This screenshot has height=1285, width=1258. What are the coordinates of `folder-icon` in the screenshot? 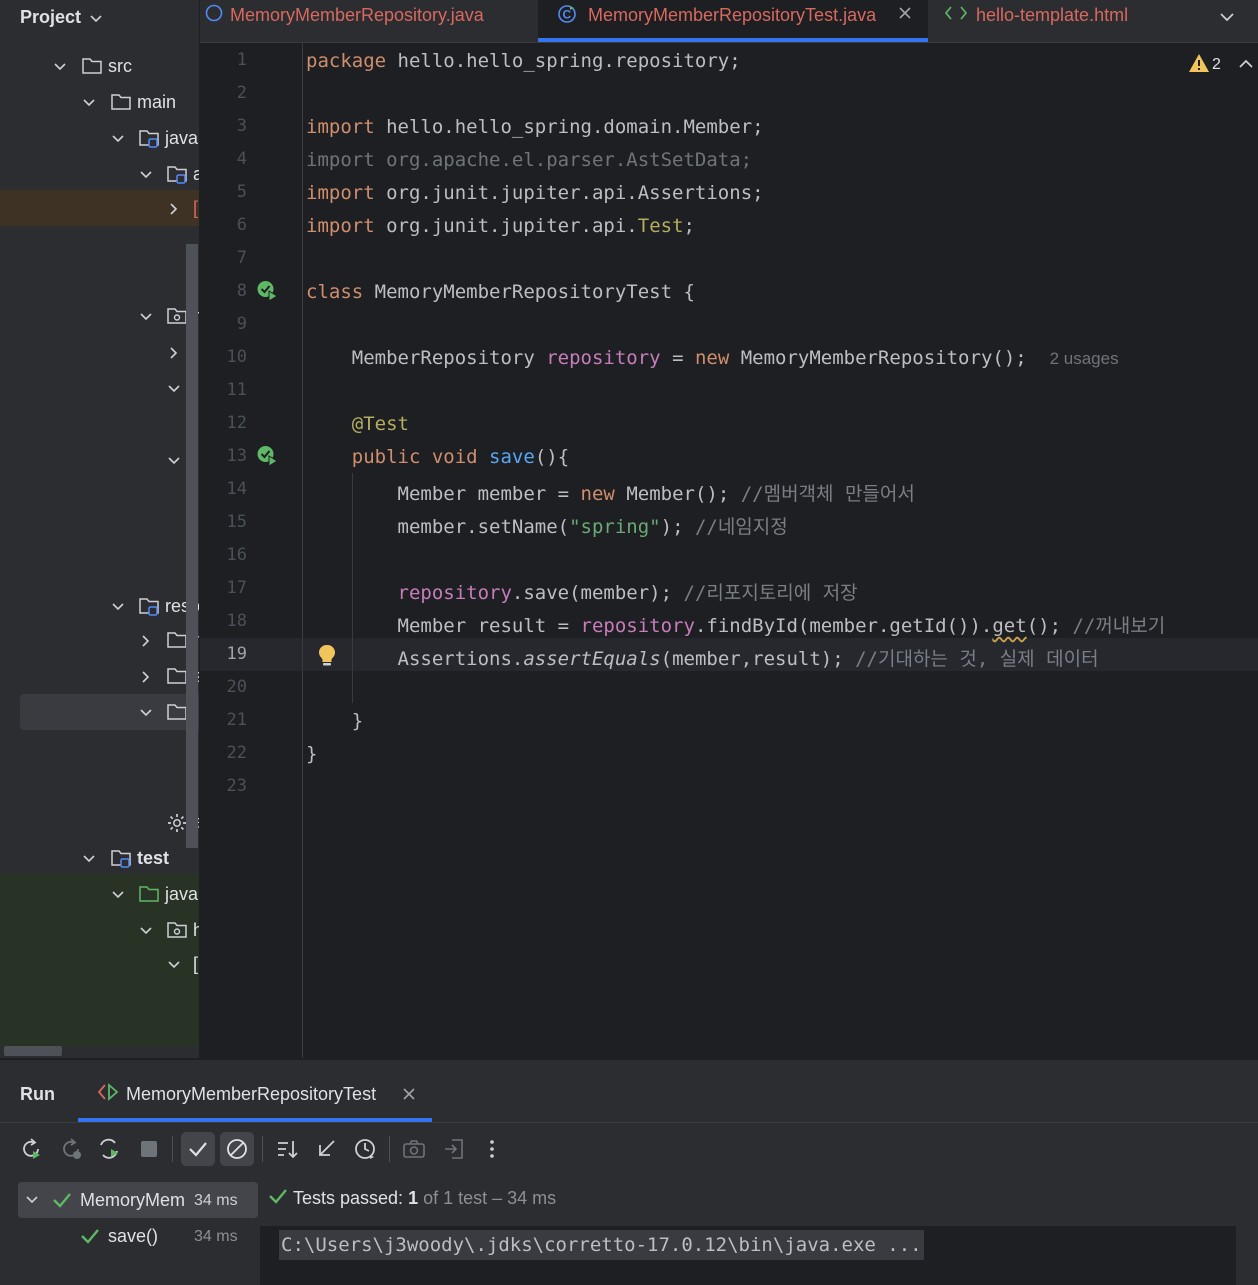 It's located at (121, 102).